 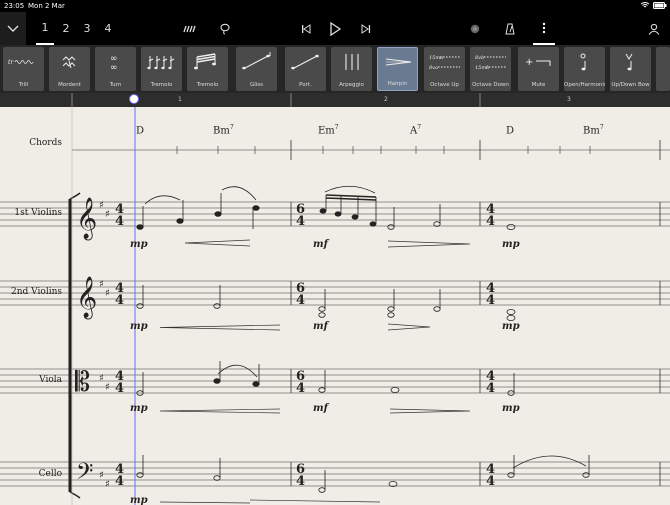 What do you see at coordinates (328, 130) in the screenshot?
I see `chord-symbol: Em7` at bounding box center [328, 130].